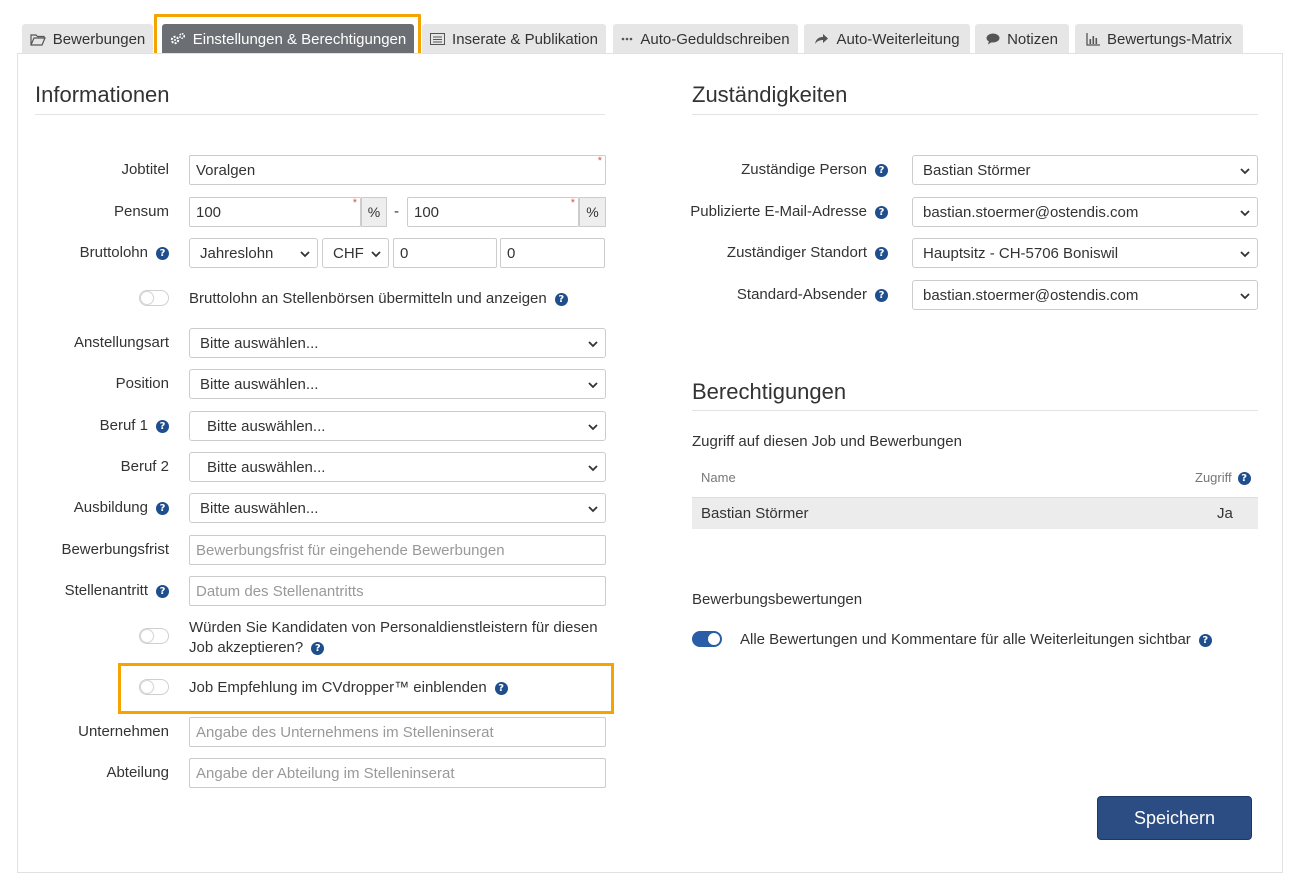 This screenshot has width=1299, height=873. What do you see at coordinates (525, 39) in the screenshot?
I see `tab-label: Inserate & Publikation` at bounding box center [525, 39].